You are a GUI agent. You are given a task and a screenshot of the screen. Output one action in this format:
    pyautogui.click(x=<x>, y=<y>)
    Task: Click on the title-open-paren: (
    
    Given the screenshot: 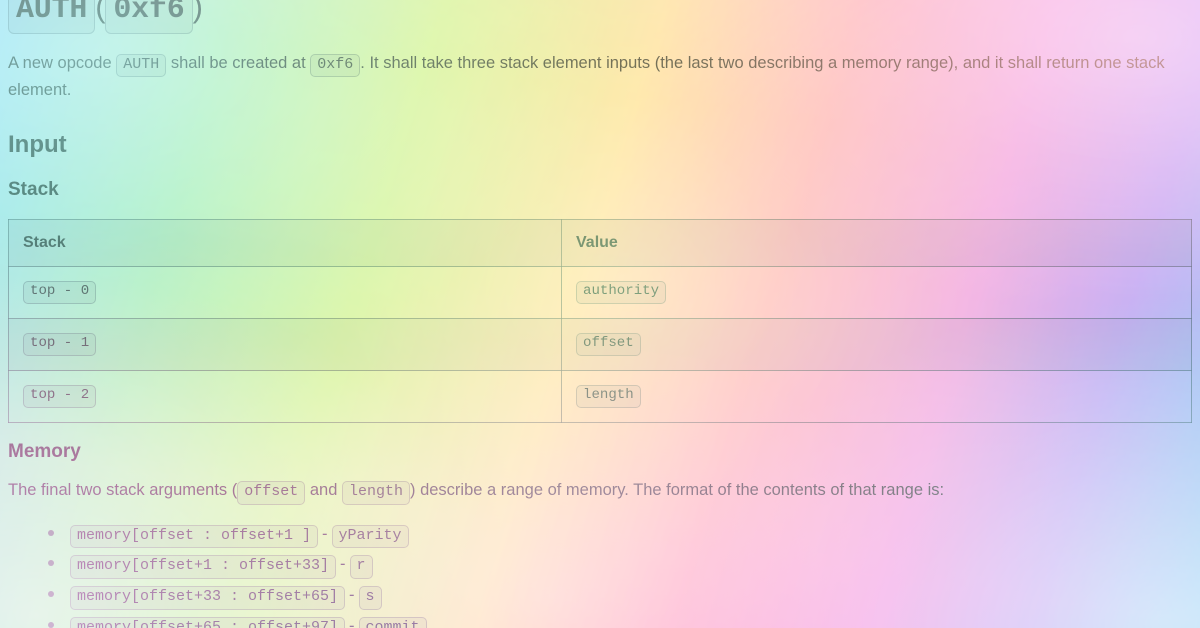 What is the action you would take?
    pyautogui.click(x=100, y=12)
    